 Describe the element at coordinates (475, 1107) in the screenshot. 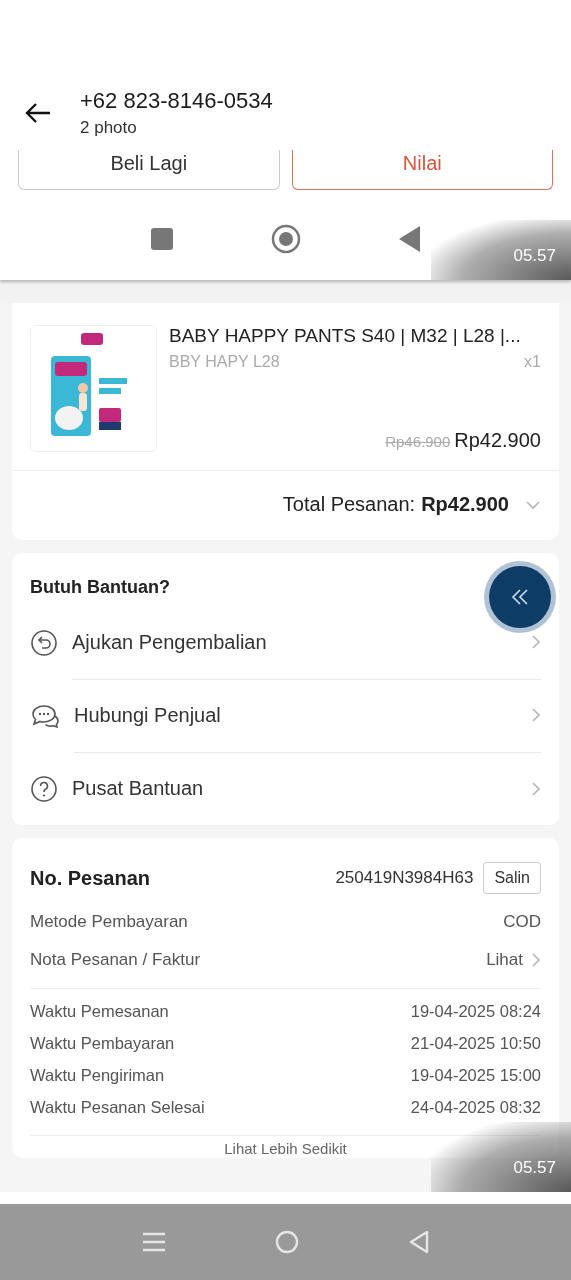

I see `time-value: 24-04-2025 08:32` at that location.